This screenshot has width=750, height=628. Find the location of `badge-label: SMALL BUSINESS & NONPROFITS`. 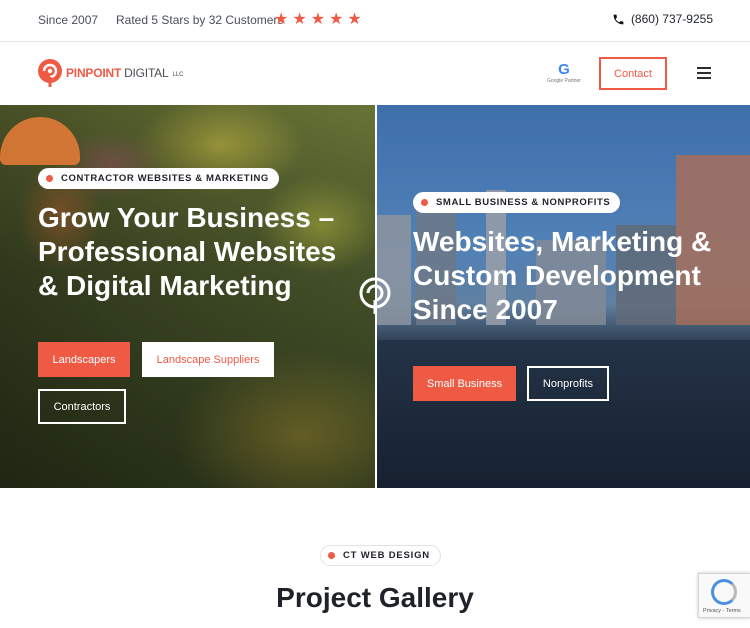

badge-label: SMALL BUSINESS & NONPROFITS is located at coordinates (523, 202).